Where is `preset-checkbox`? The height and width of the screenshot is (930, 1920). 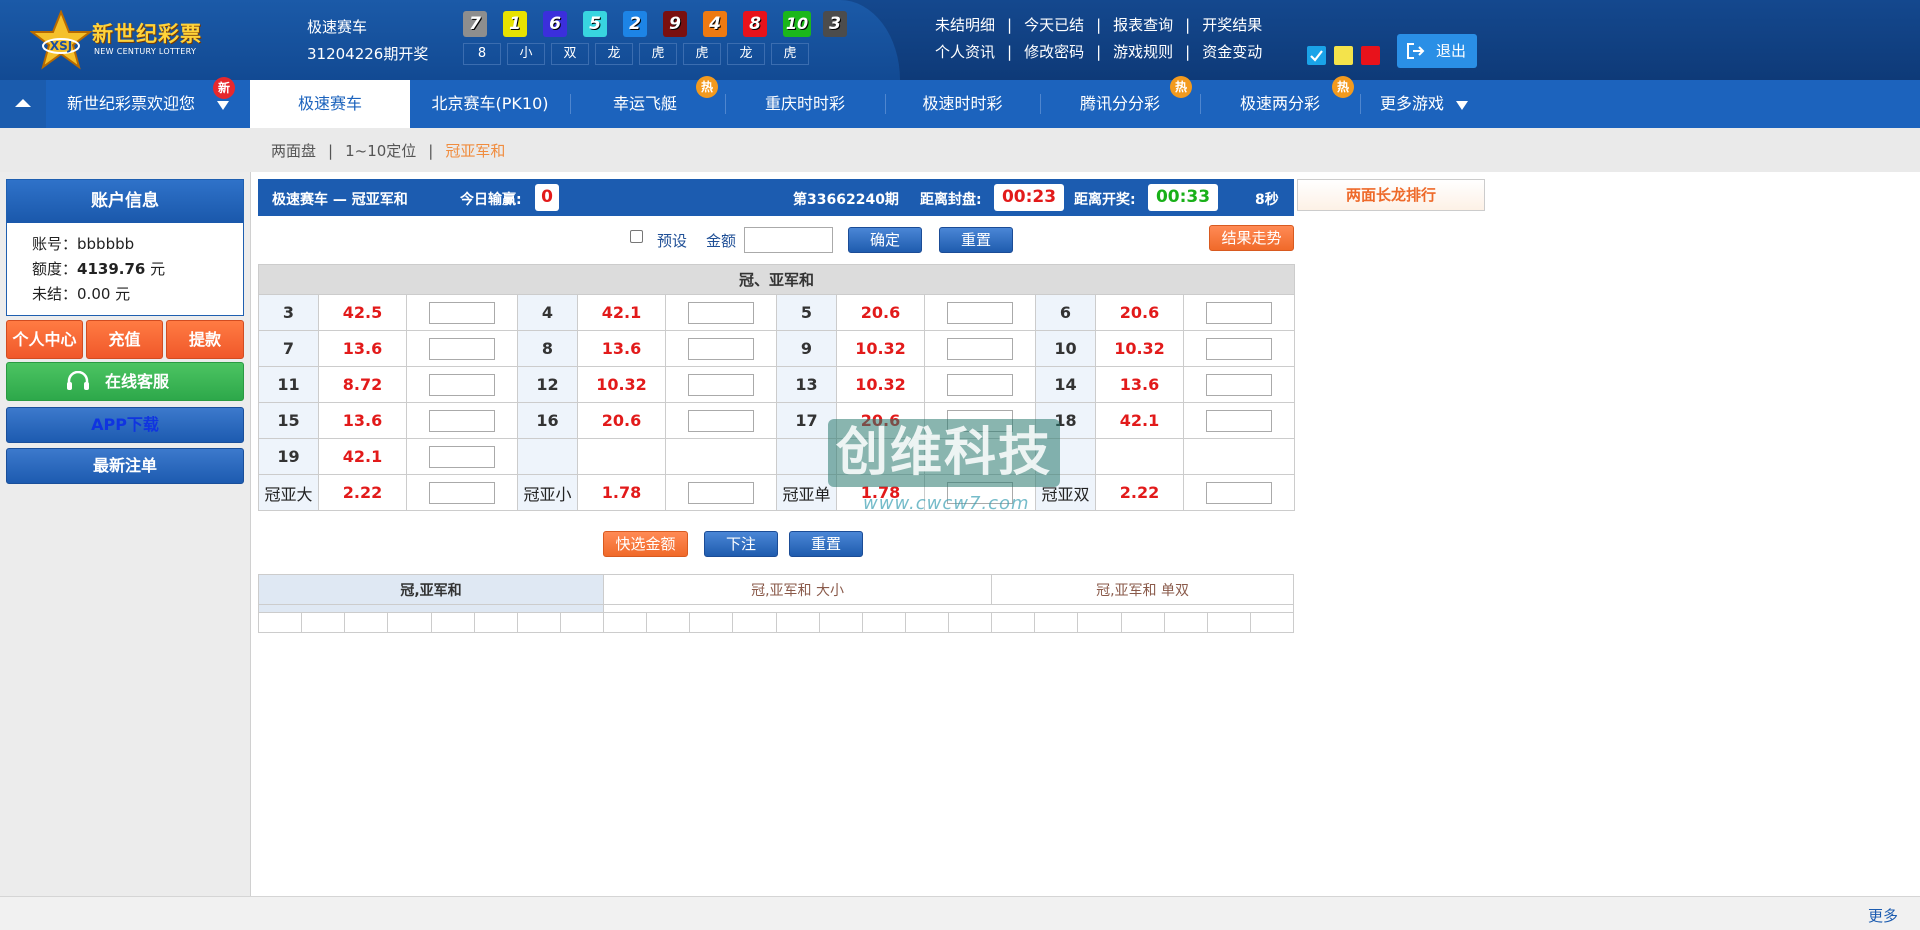
preset-checkbox is located at coordinates (636, 236).